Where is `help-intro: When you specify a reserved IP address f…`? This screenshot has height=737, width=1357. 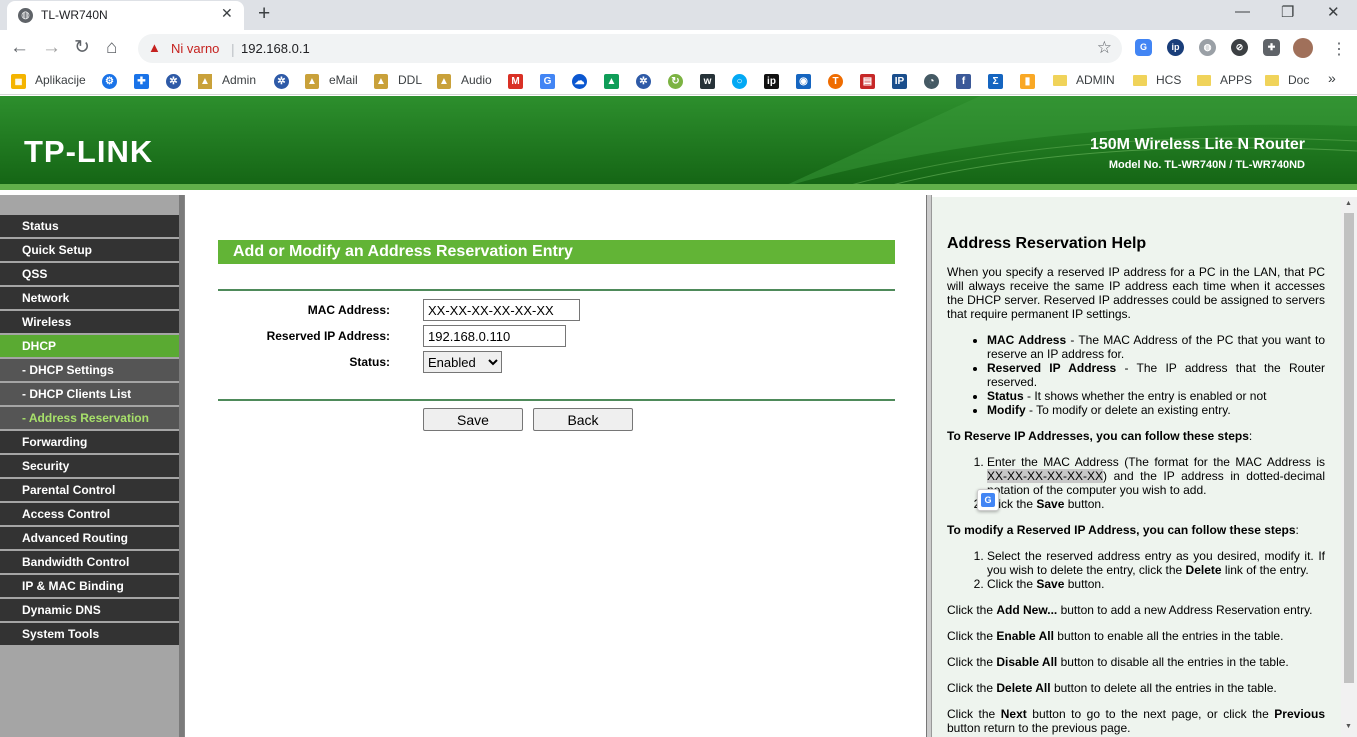
help-intro: When you specify a reserved IP address f… is located at coordinates (1136, 293).